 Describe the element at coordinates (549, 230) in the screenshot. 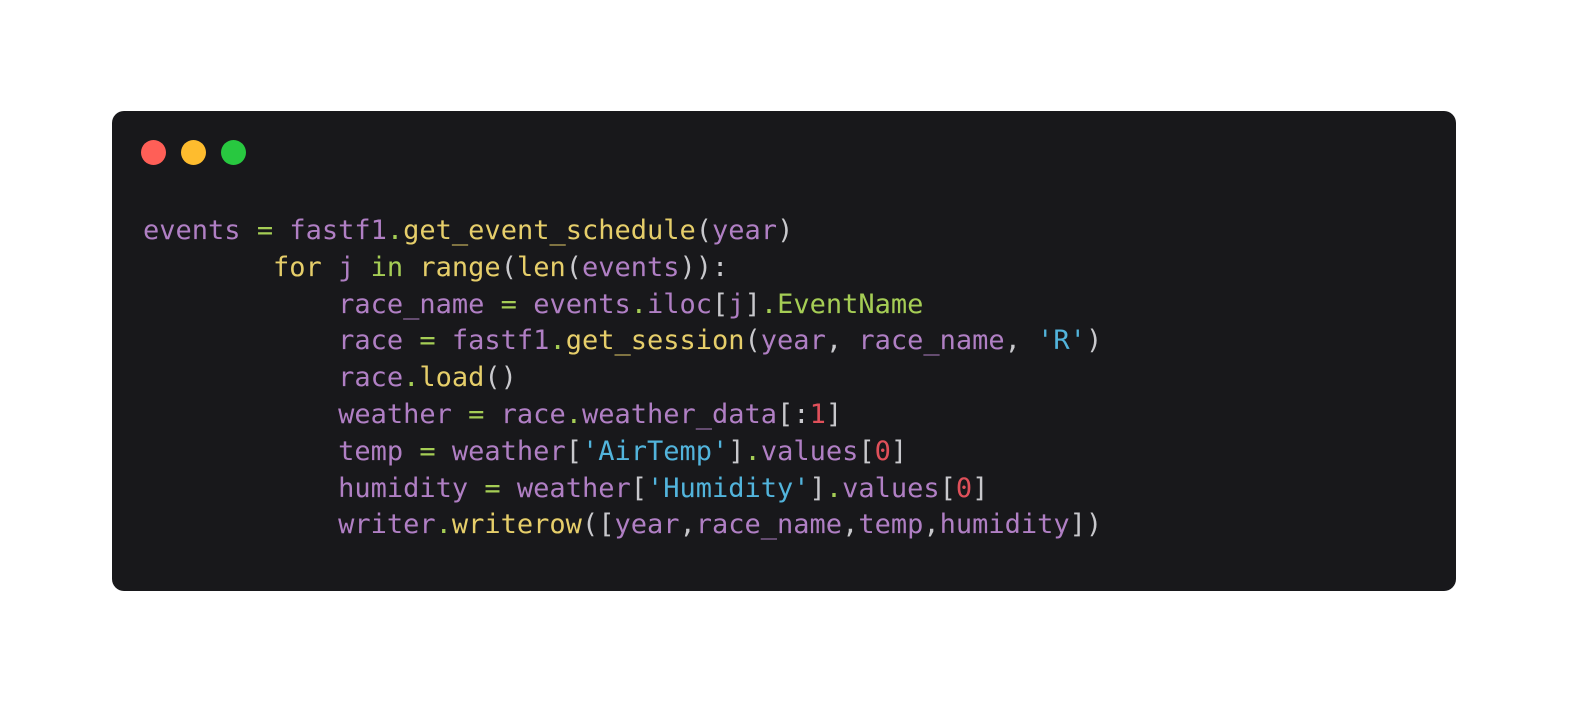

I see `code-token: get_event_schedule` at that location.